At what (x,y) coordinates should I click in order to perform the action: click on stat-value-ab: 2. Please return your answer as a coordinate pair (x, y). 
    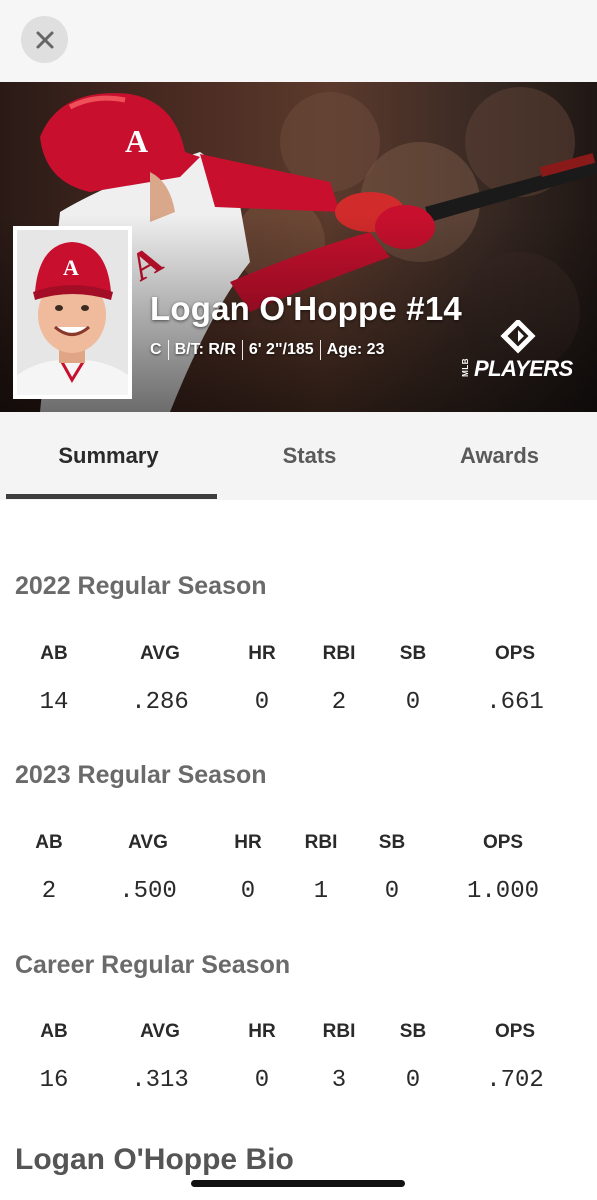
    Looking at the image, I should click on (49, 891).